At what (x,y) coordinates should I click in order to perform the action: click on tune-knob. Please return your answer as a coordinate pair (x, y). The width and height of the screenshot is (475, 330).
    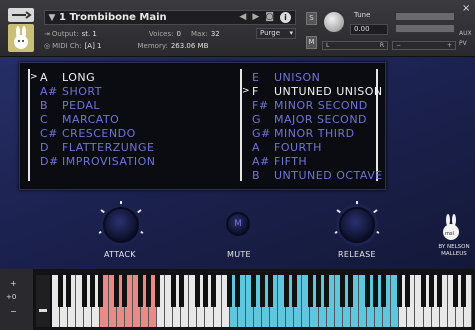
    Looking at the image, I should click on (334, 22).